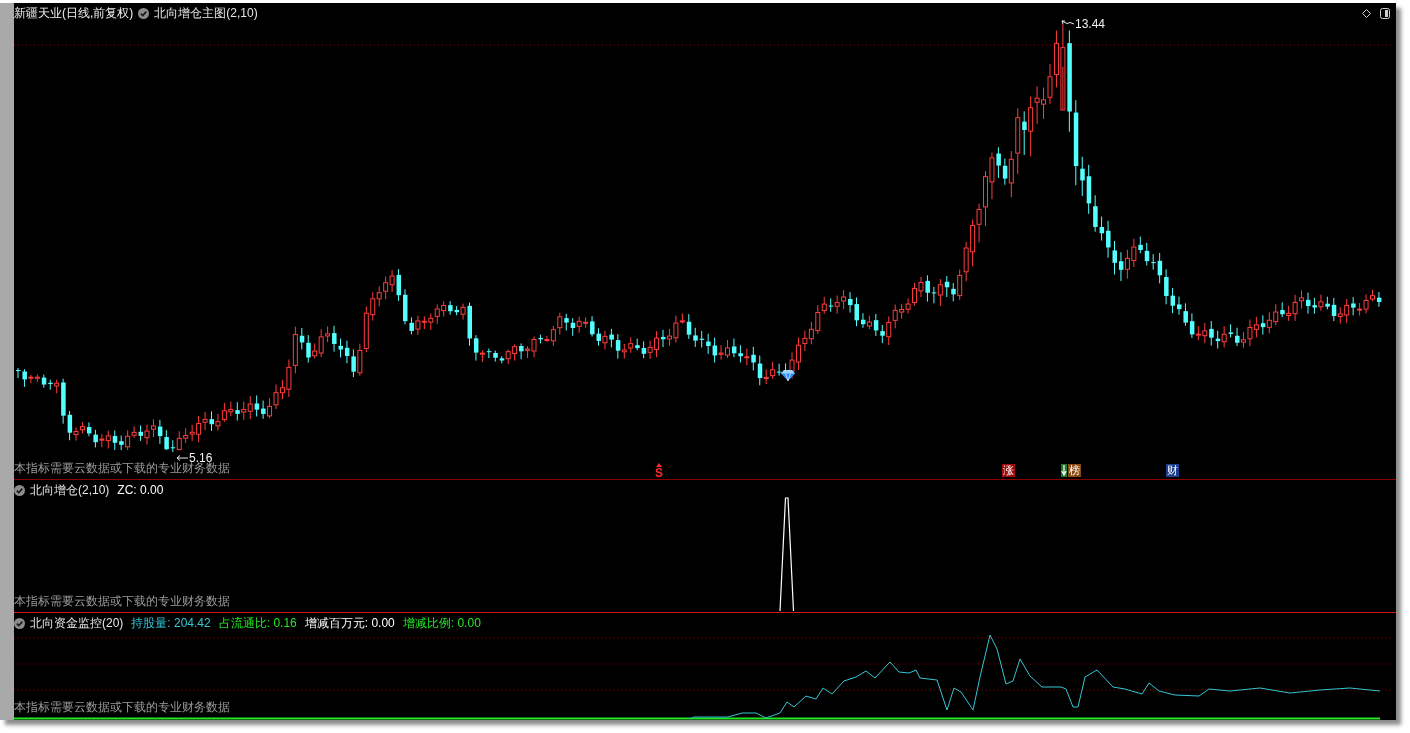  What do you see at coordinates (349, 623) in the screenshot?
I see `indicator-reading: 增减百万元: 0.00` at bounding box center [349, 623].